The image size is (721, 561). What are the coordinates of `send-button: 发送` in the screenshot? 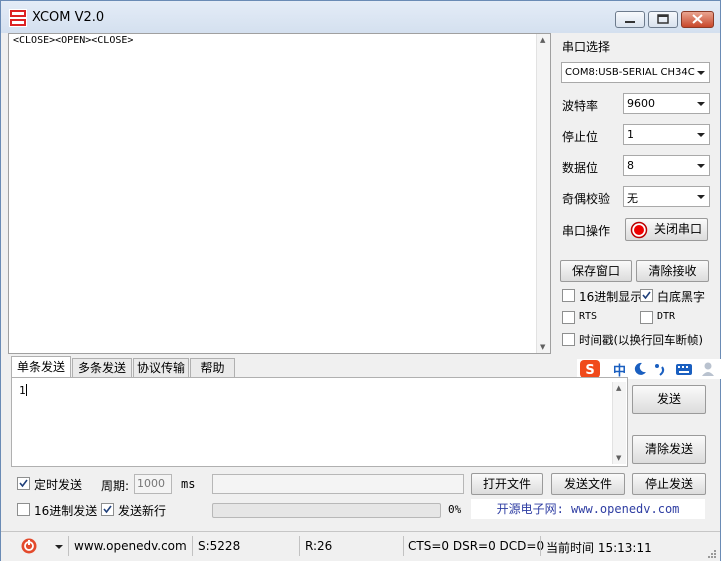 It's located at (669, 399).